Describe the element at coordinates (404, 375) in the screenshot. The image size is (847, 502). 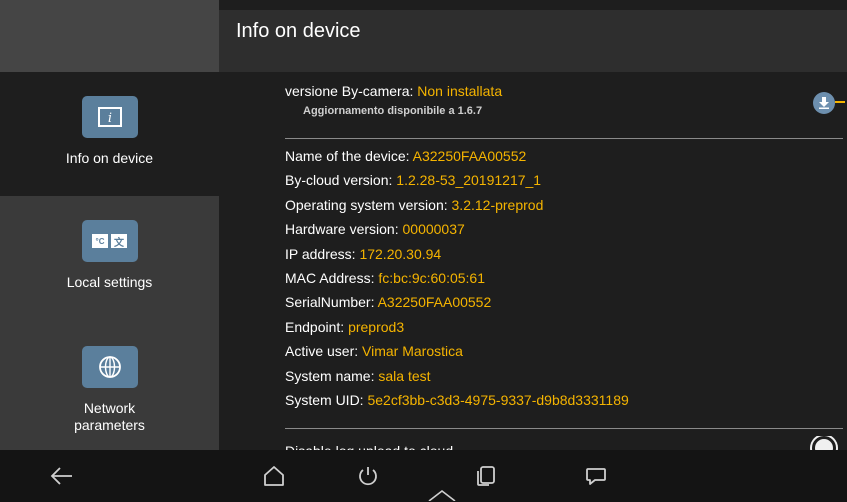
I see `info-value: sala test` at that location.